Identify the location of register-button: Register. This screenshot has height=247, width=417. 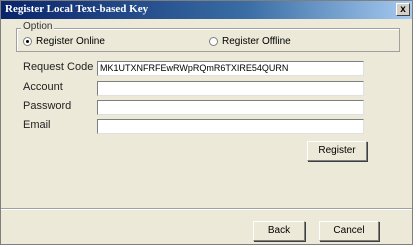
(337, 151).